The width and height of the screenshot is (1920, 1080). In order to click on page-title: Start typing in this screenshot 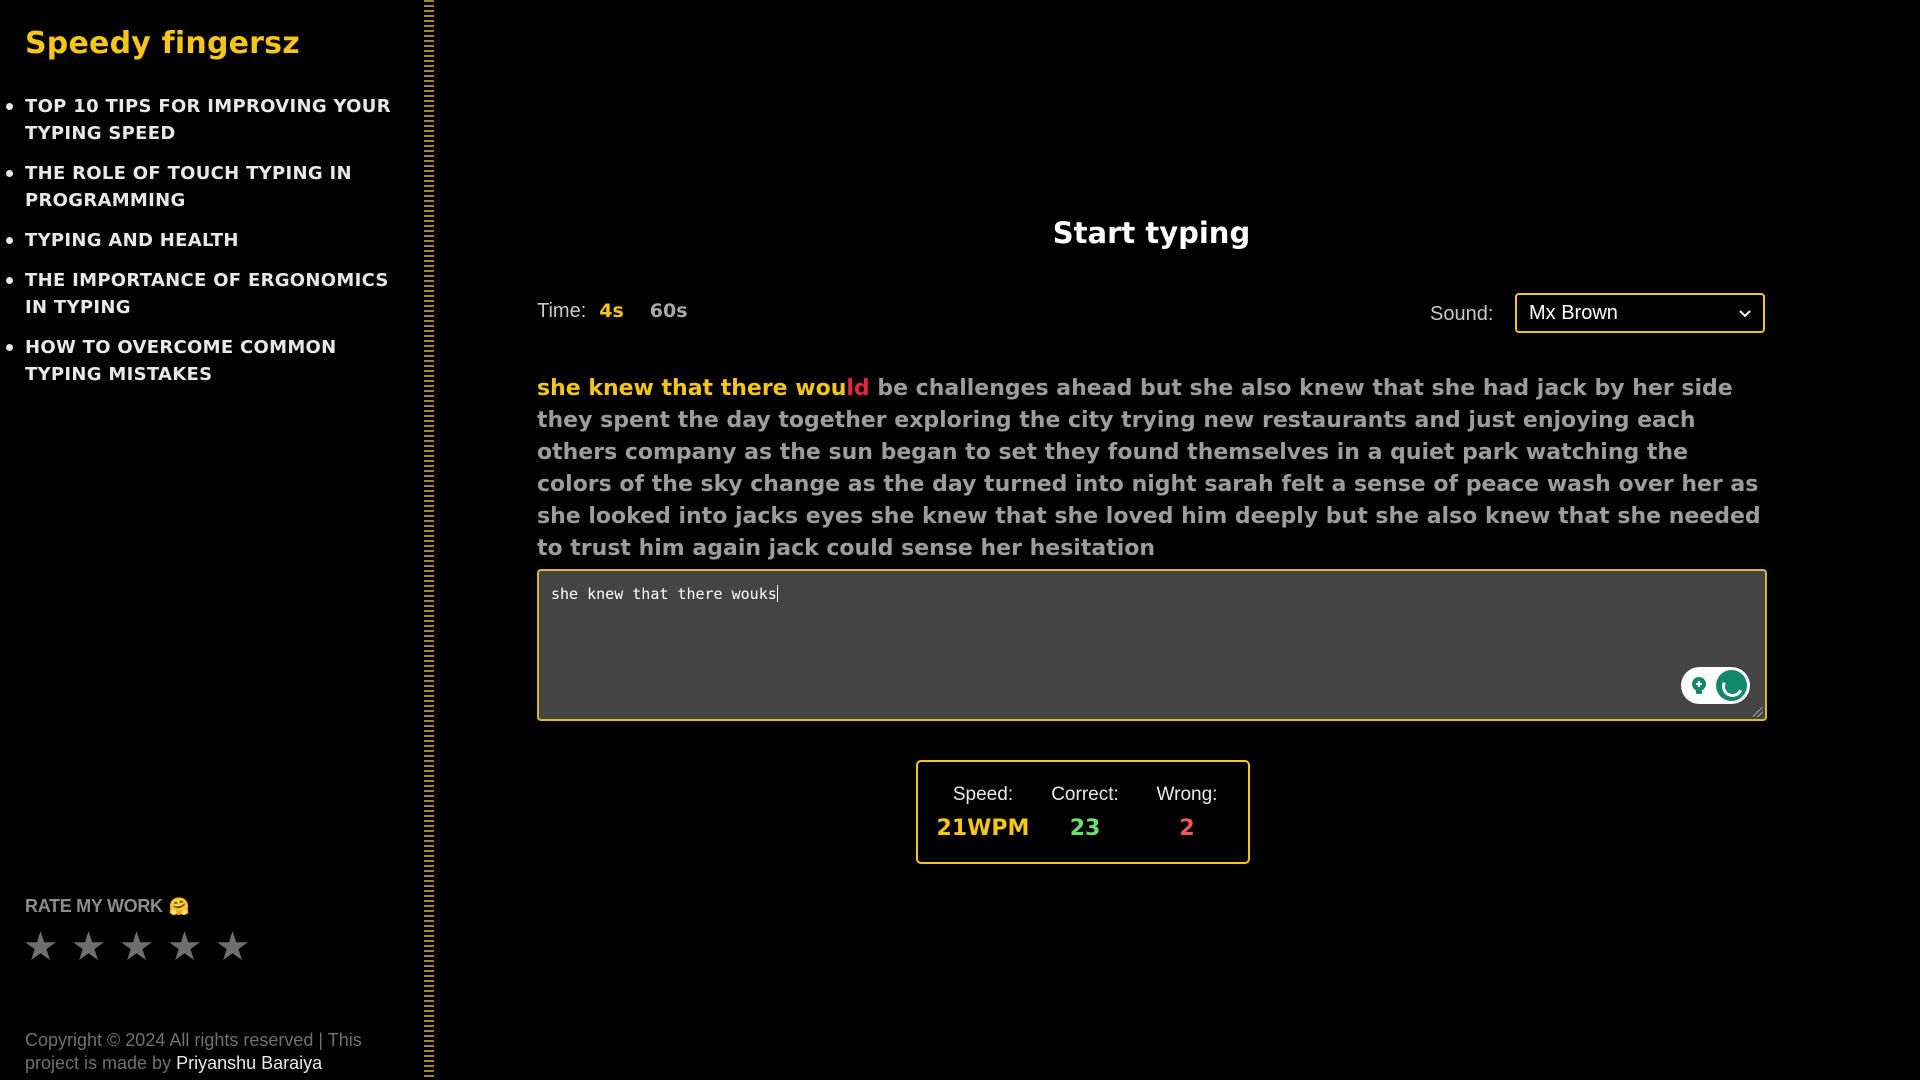, I will do `click(1151, 233)`.